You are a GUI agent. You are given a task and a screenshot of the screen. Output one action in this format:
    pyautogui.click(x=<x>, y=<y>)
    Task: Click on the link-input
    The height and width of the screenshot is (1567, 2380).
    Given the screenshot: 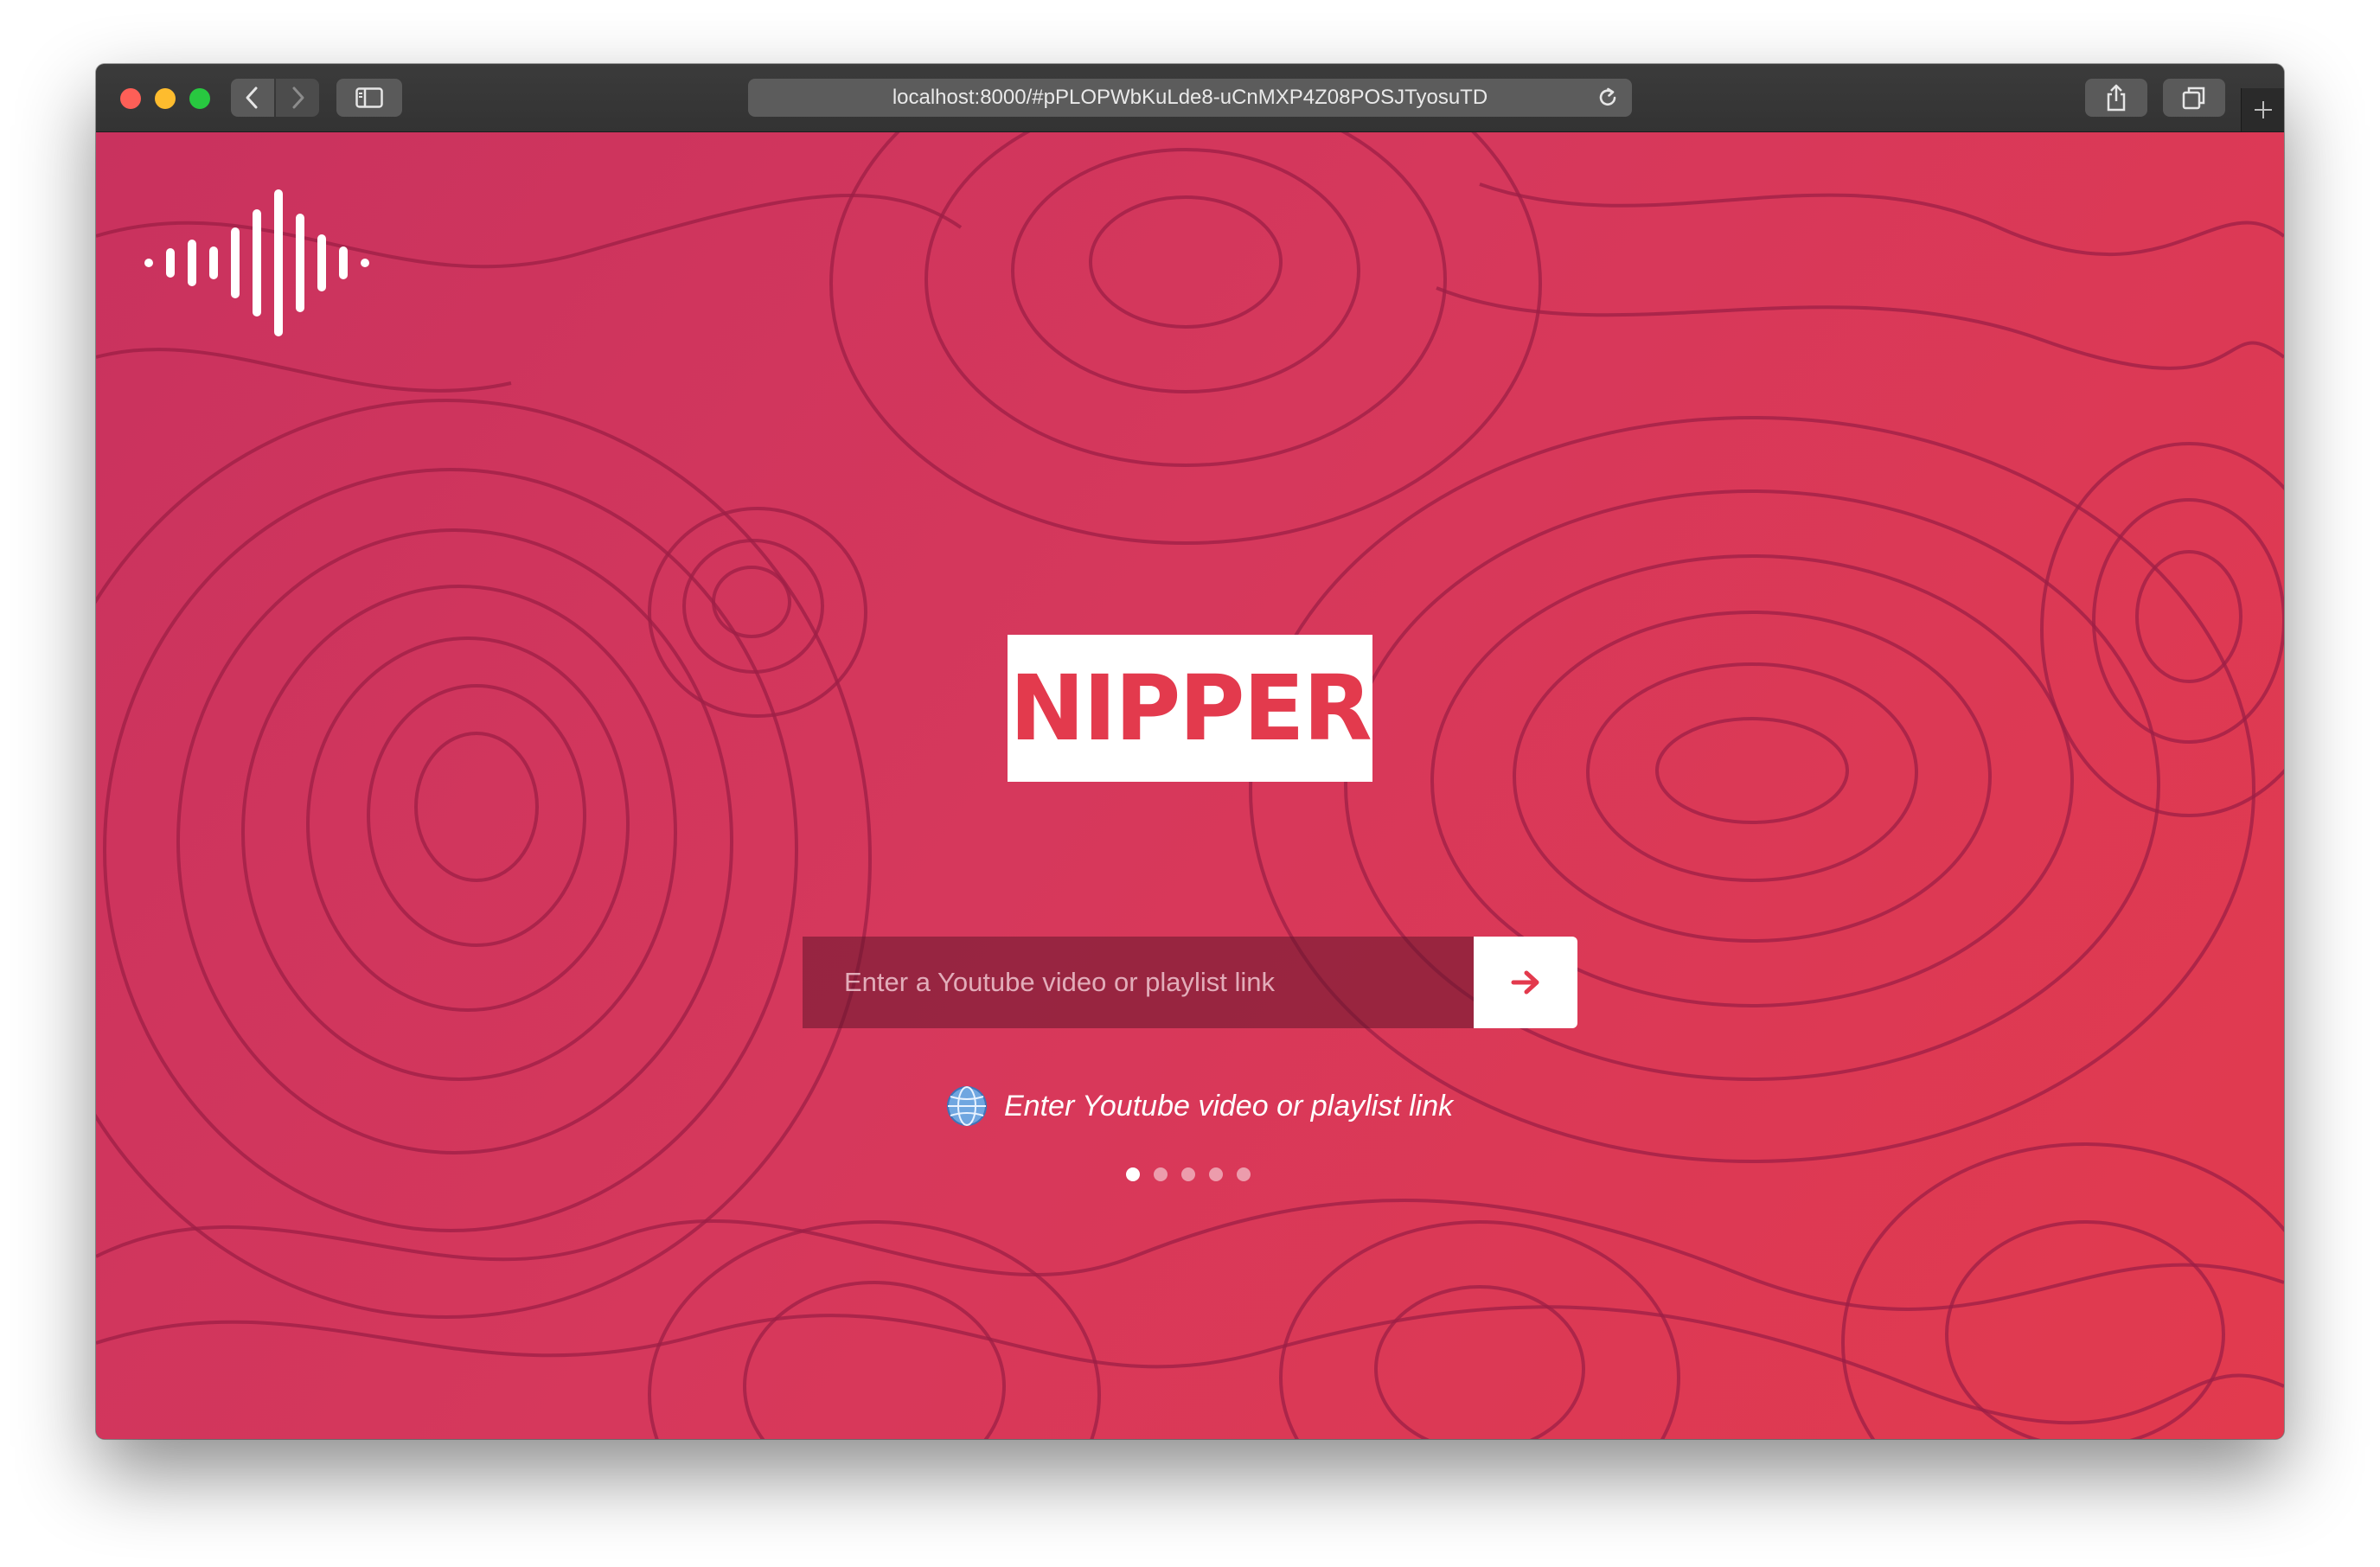 What is the action you would take?
    pyautogui.click(x=1138, y=983)
    